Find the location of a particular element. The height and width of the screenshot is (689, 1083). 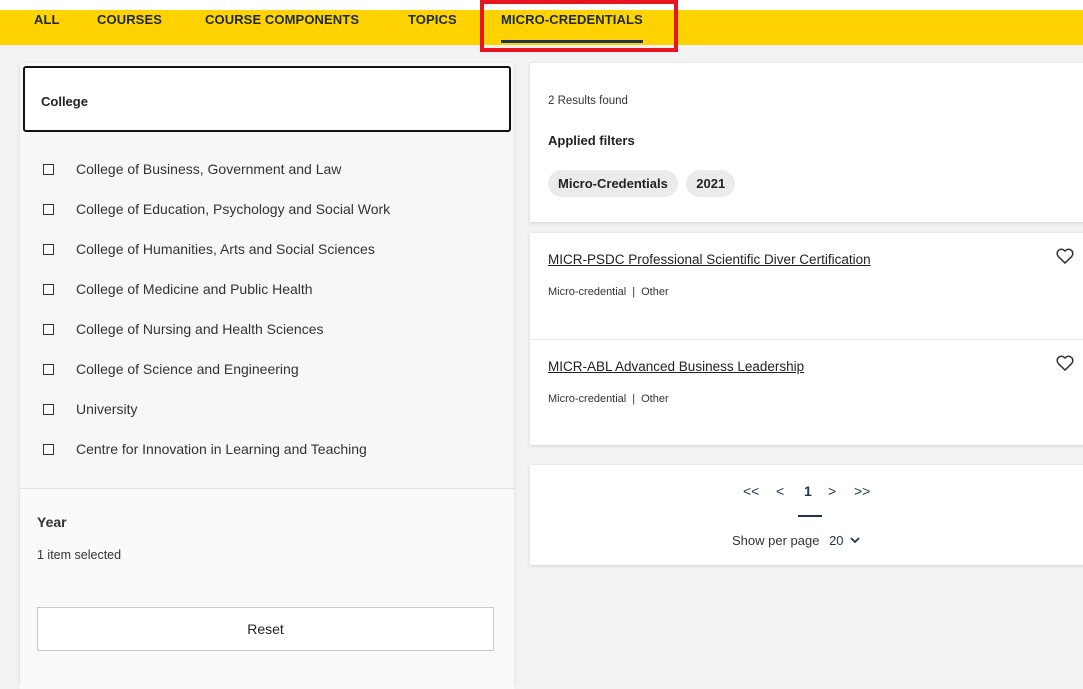

year-filter-summary: 1 item selected is located at coordinates (79, 555).